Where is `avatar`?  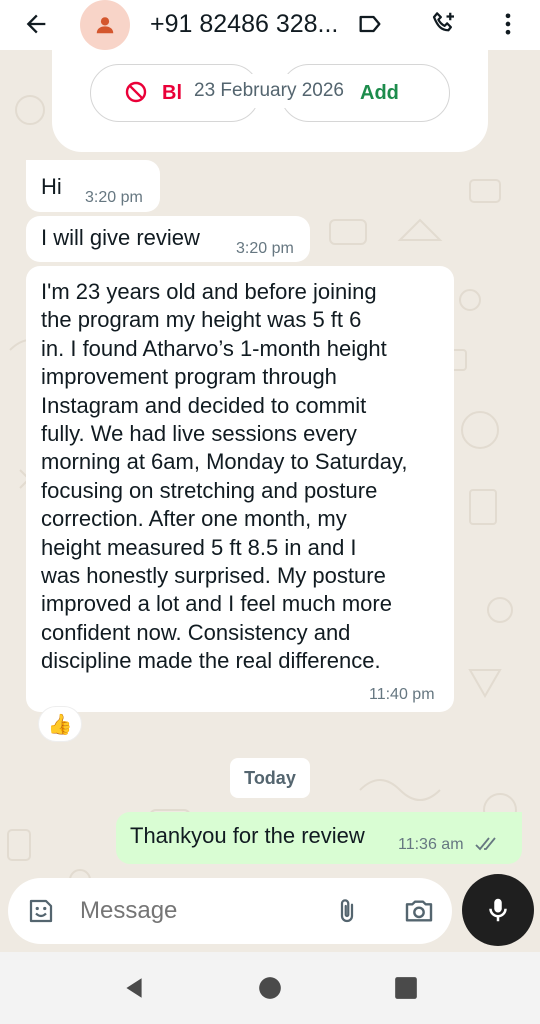
avatar is located at coordinates (105, 25).